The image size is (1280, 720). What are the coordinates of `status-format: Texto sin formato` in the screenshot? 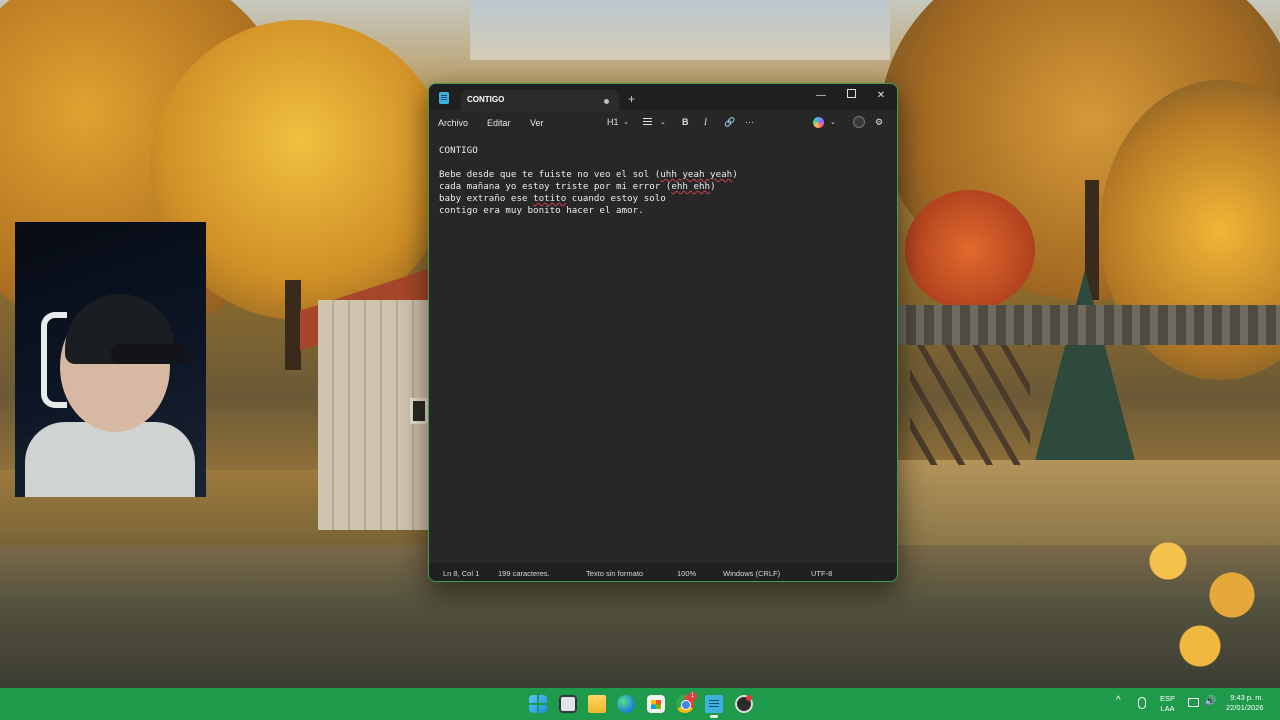 It's located at (614, 573).